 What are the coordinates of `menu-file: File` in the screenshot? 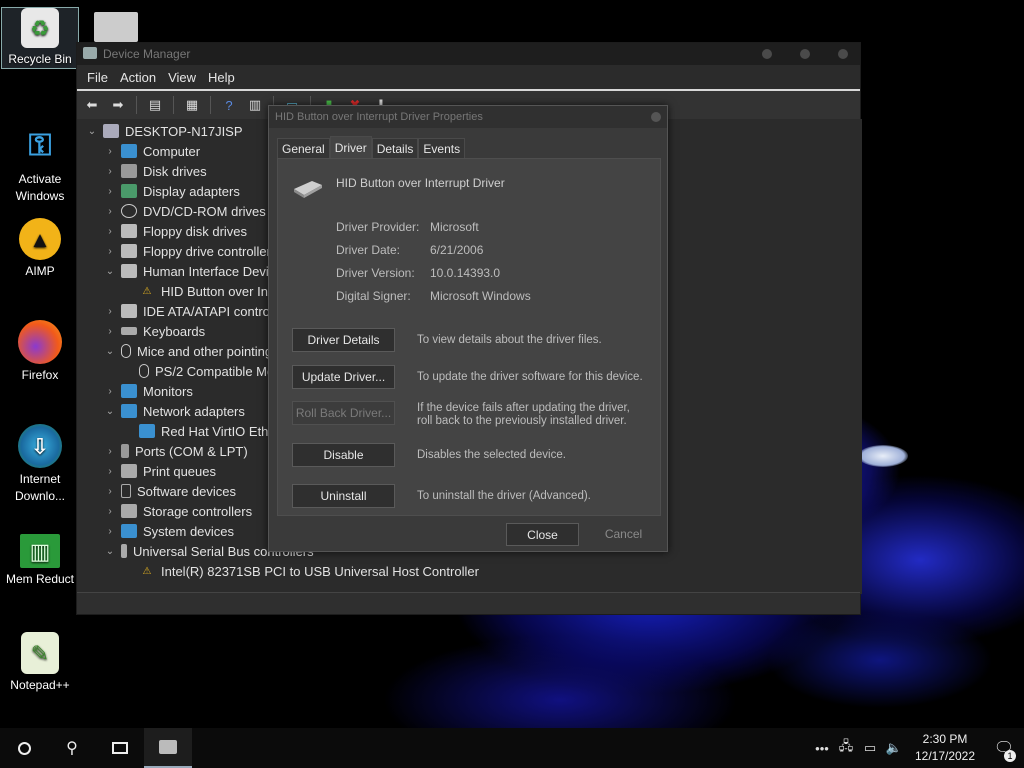 It's located at (97, 77).